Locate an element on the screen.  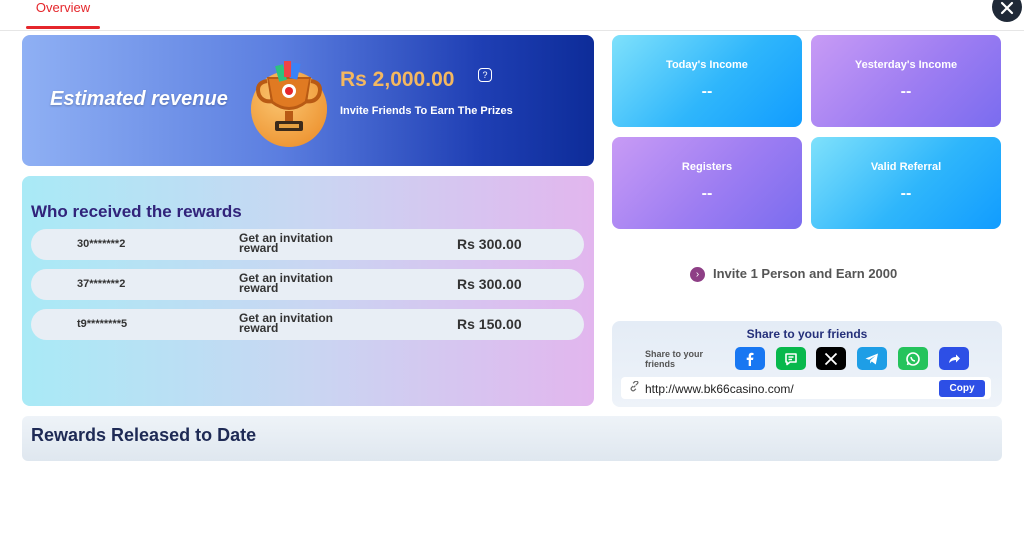
share-telegram-button is located at coordinates (872, 358).